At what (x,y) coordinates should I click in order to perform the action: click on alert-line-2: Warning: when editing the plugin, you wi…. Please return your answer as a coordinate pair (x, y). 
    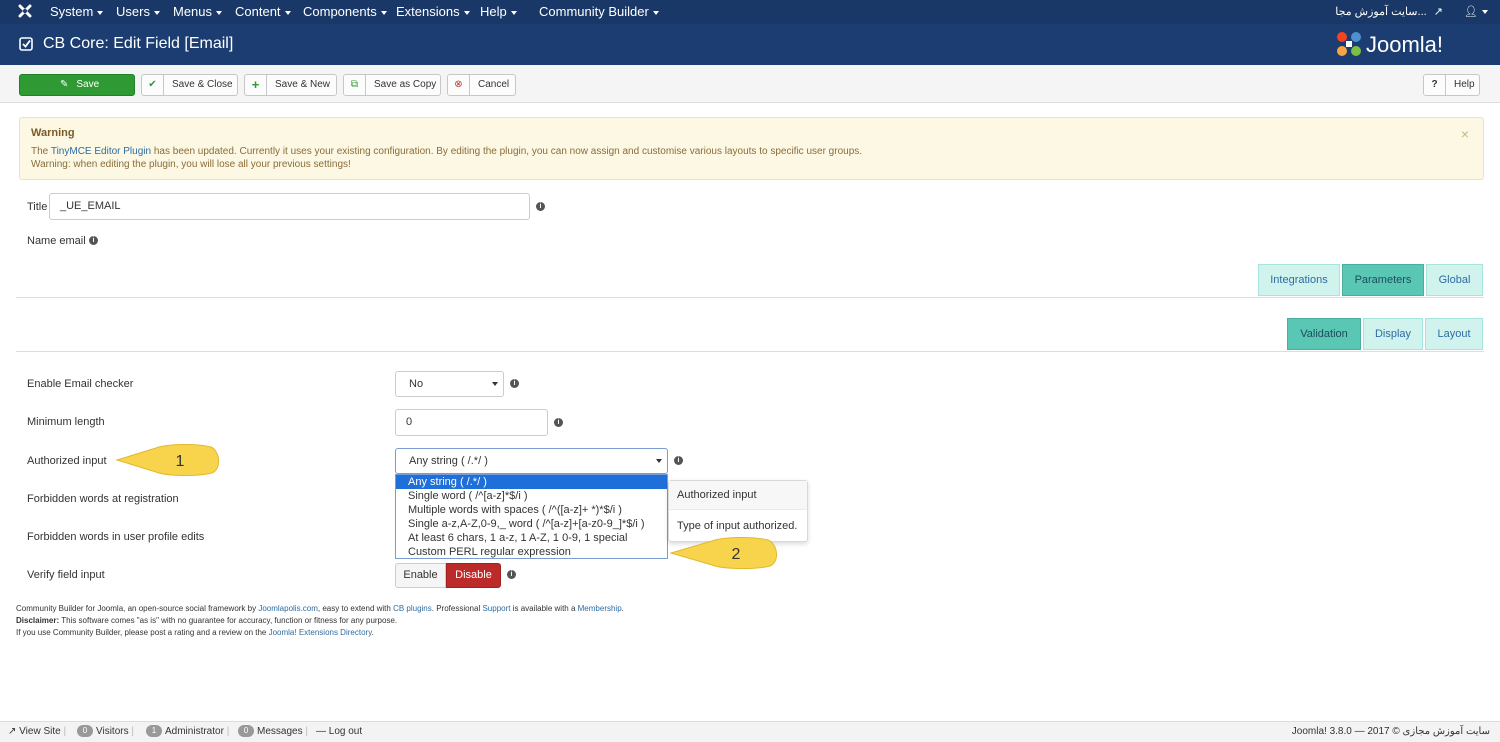
    Looking at the image, I should click on (191, 164).